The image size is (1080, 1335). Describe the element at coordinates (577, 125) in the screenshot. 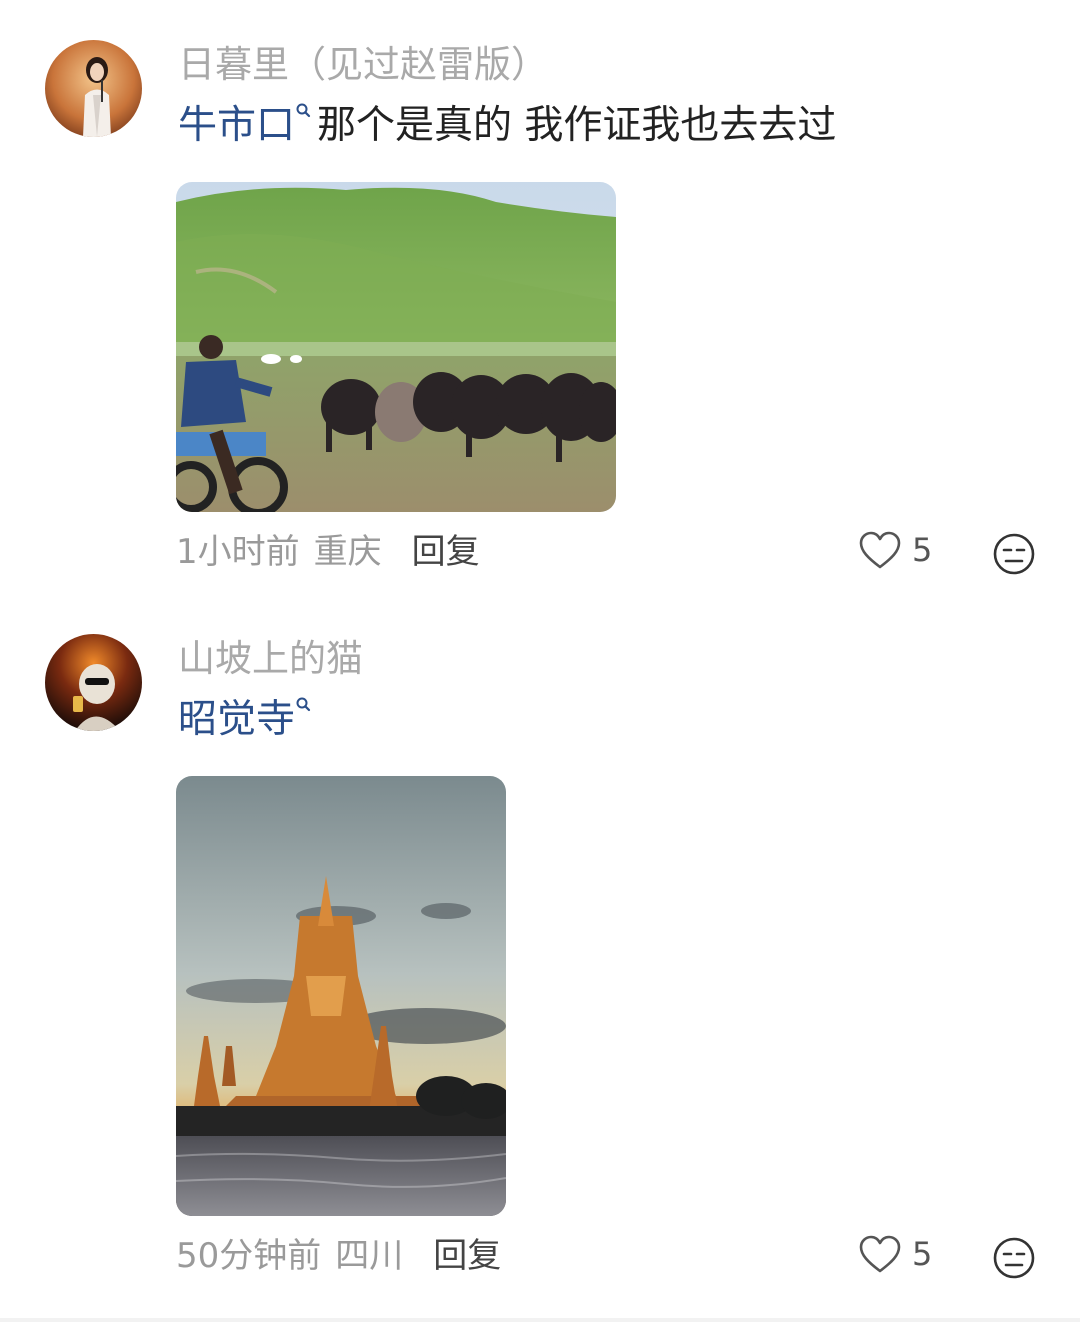

I see `comment-body: 那个是真的 我作证我也去去过` at that location.